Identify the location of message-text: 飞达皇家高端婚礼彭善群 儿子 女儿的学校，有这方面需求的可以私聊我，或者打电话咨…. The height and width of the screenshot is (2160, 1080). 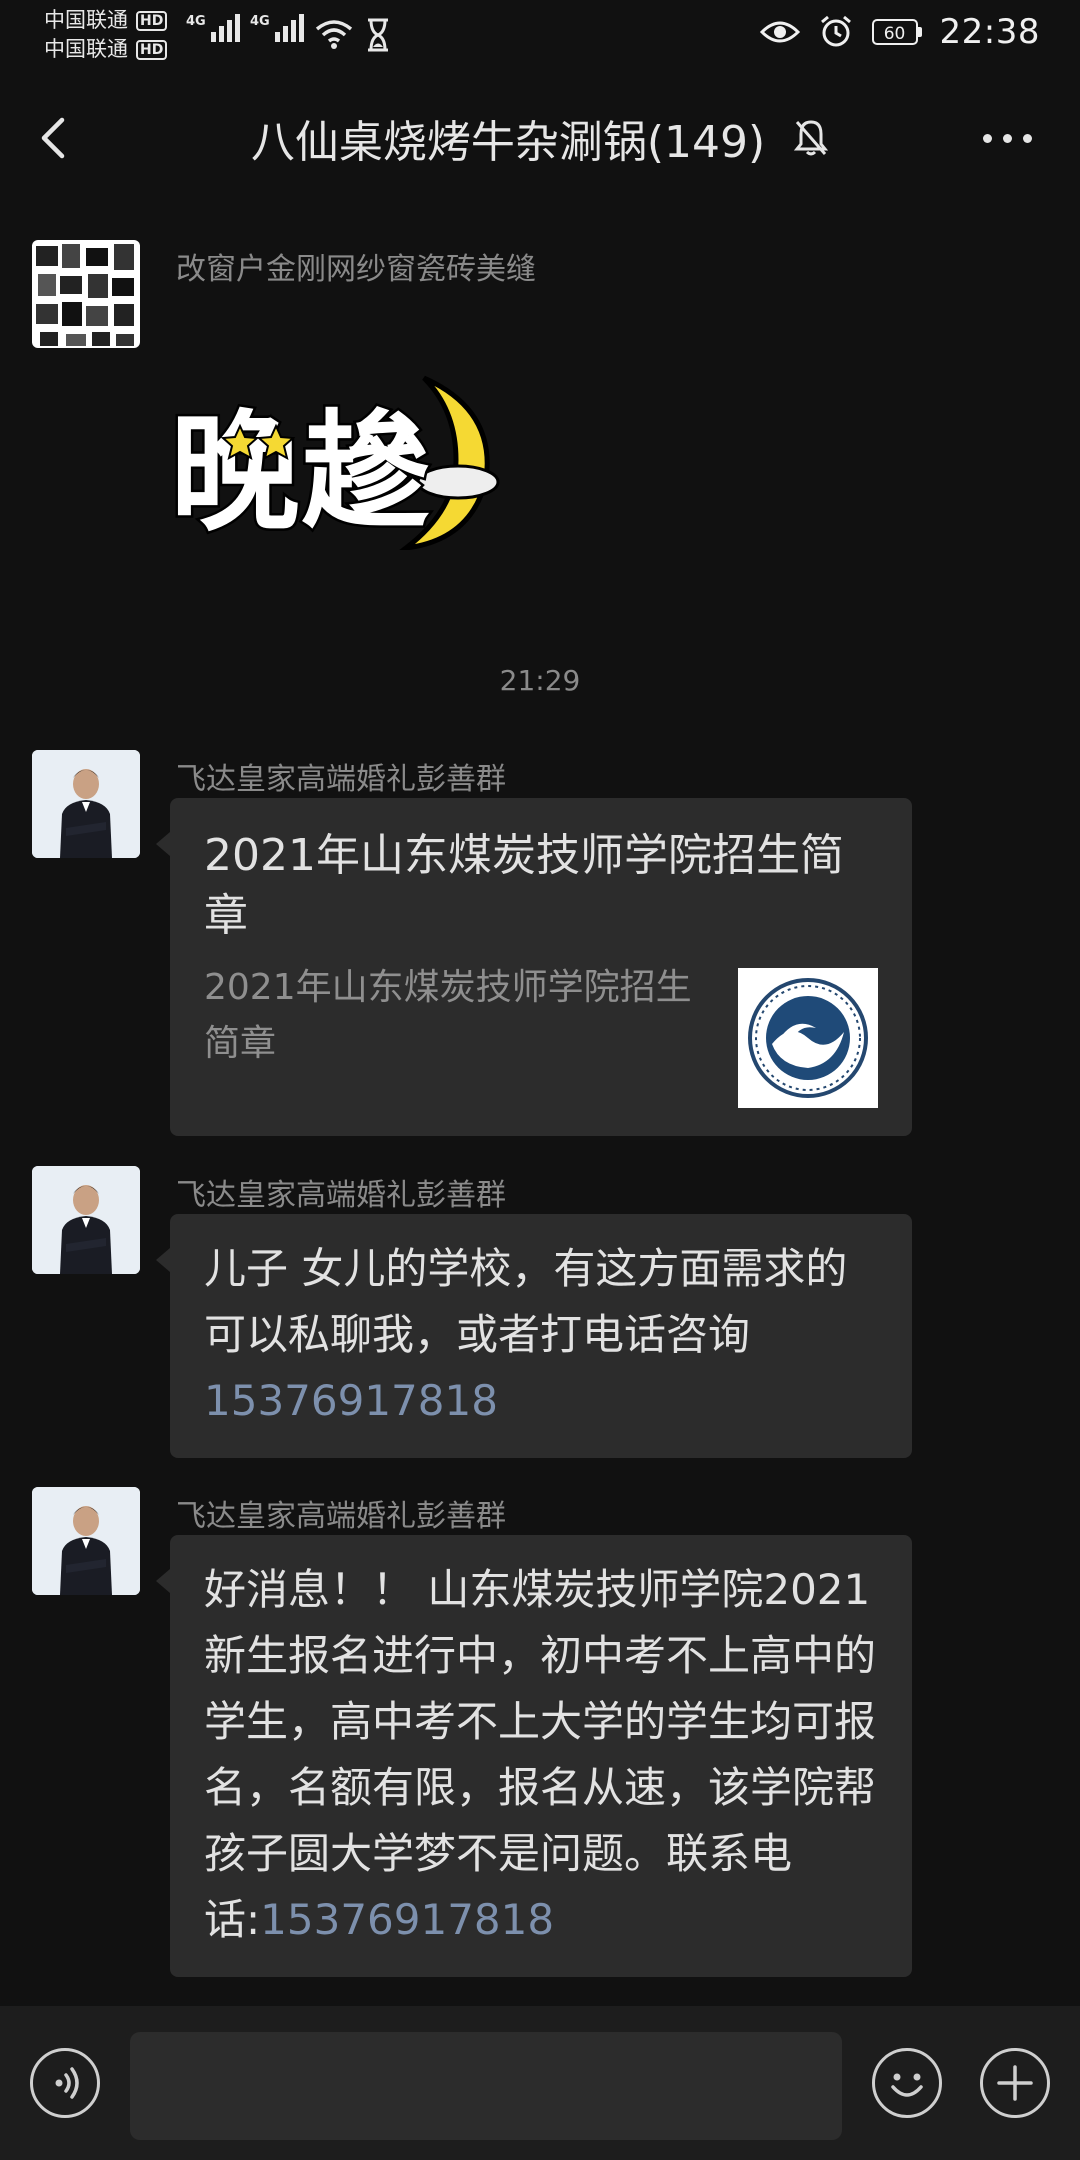
(540, 1312).